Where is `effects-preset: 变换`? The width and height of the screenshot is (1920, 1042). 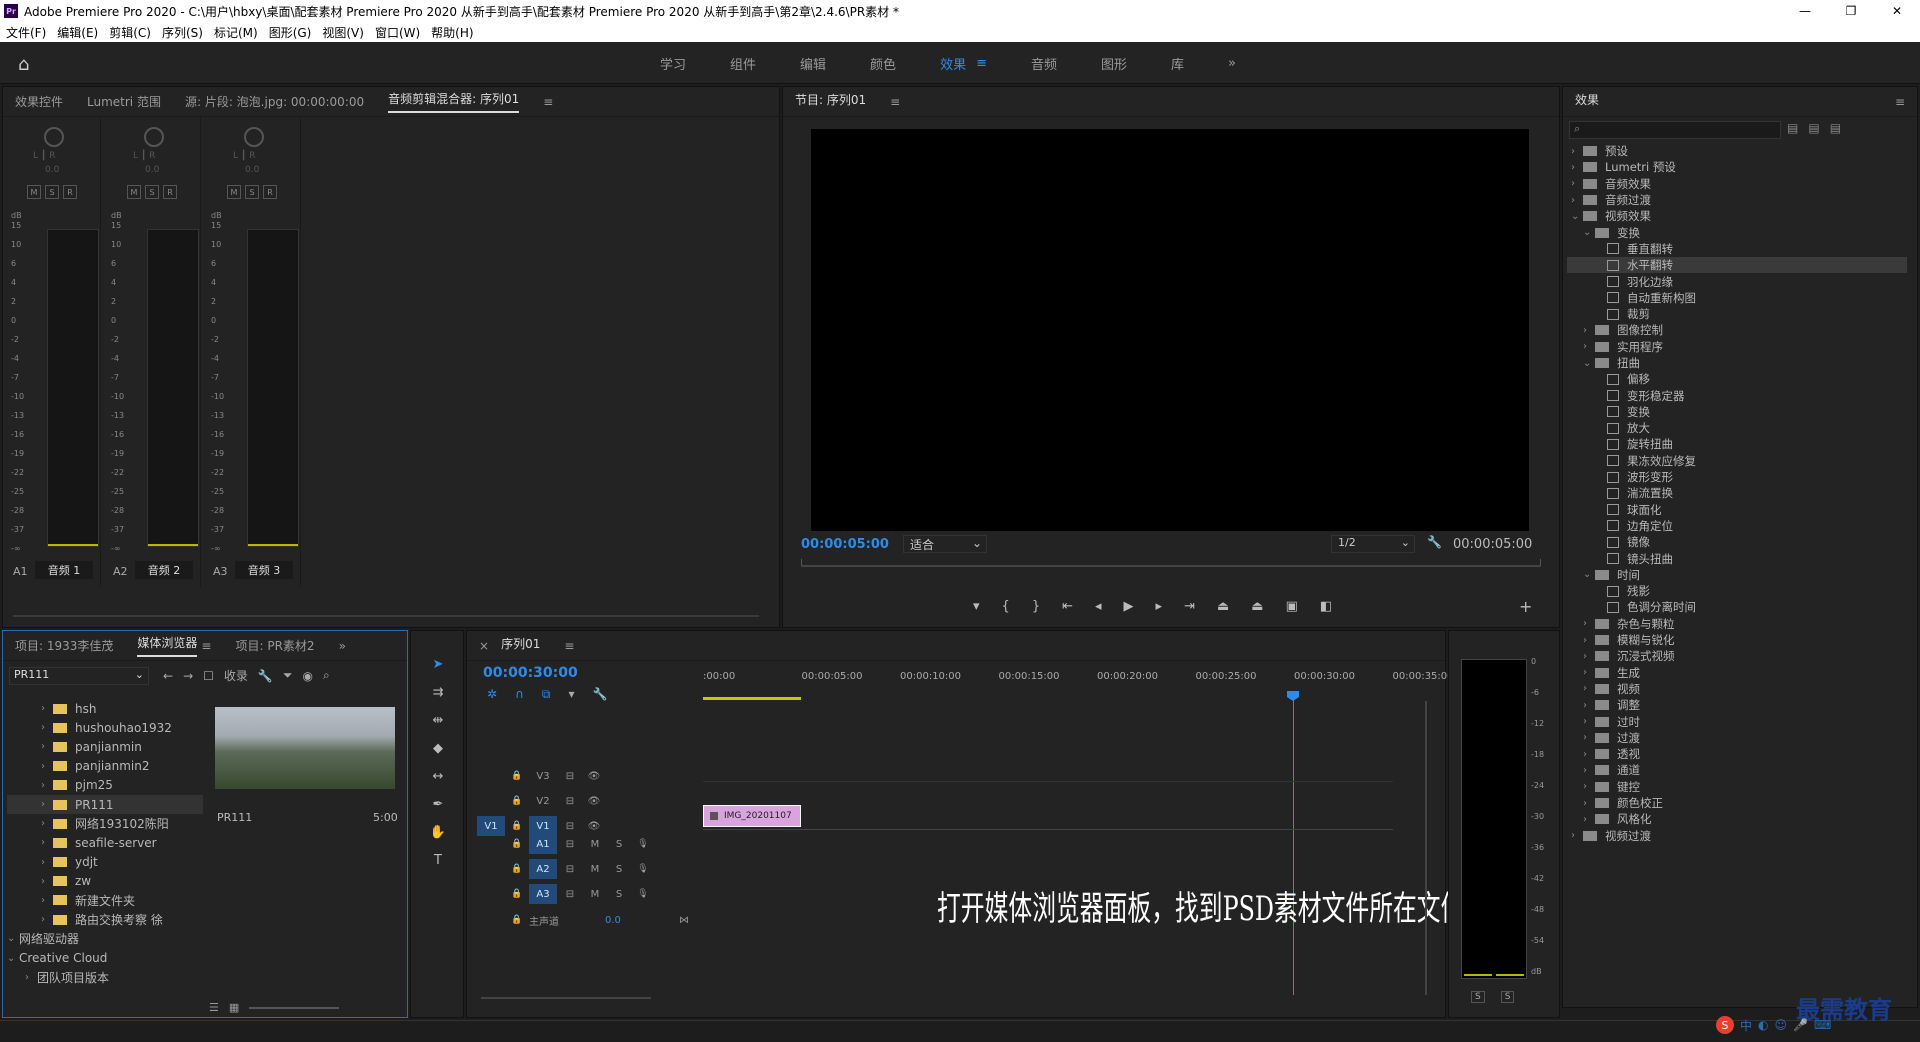
effects-preset: 变换 is located at coordinates (1737, 412).